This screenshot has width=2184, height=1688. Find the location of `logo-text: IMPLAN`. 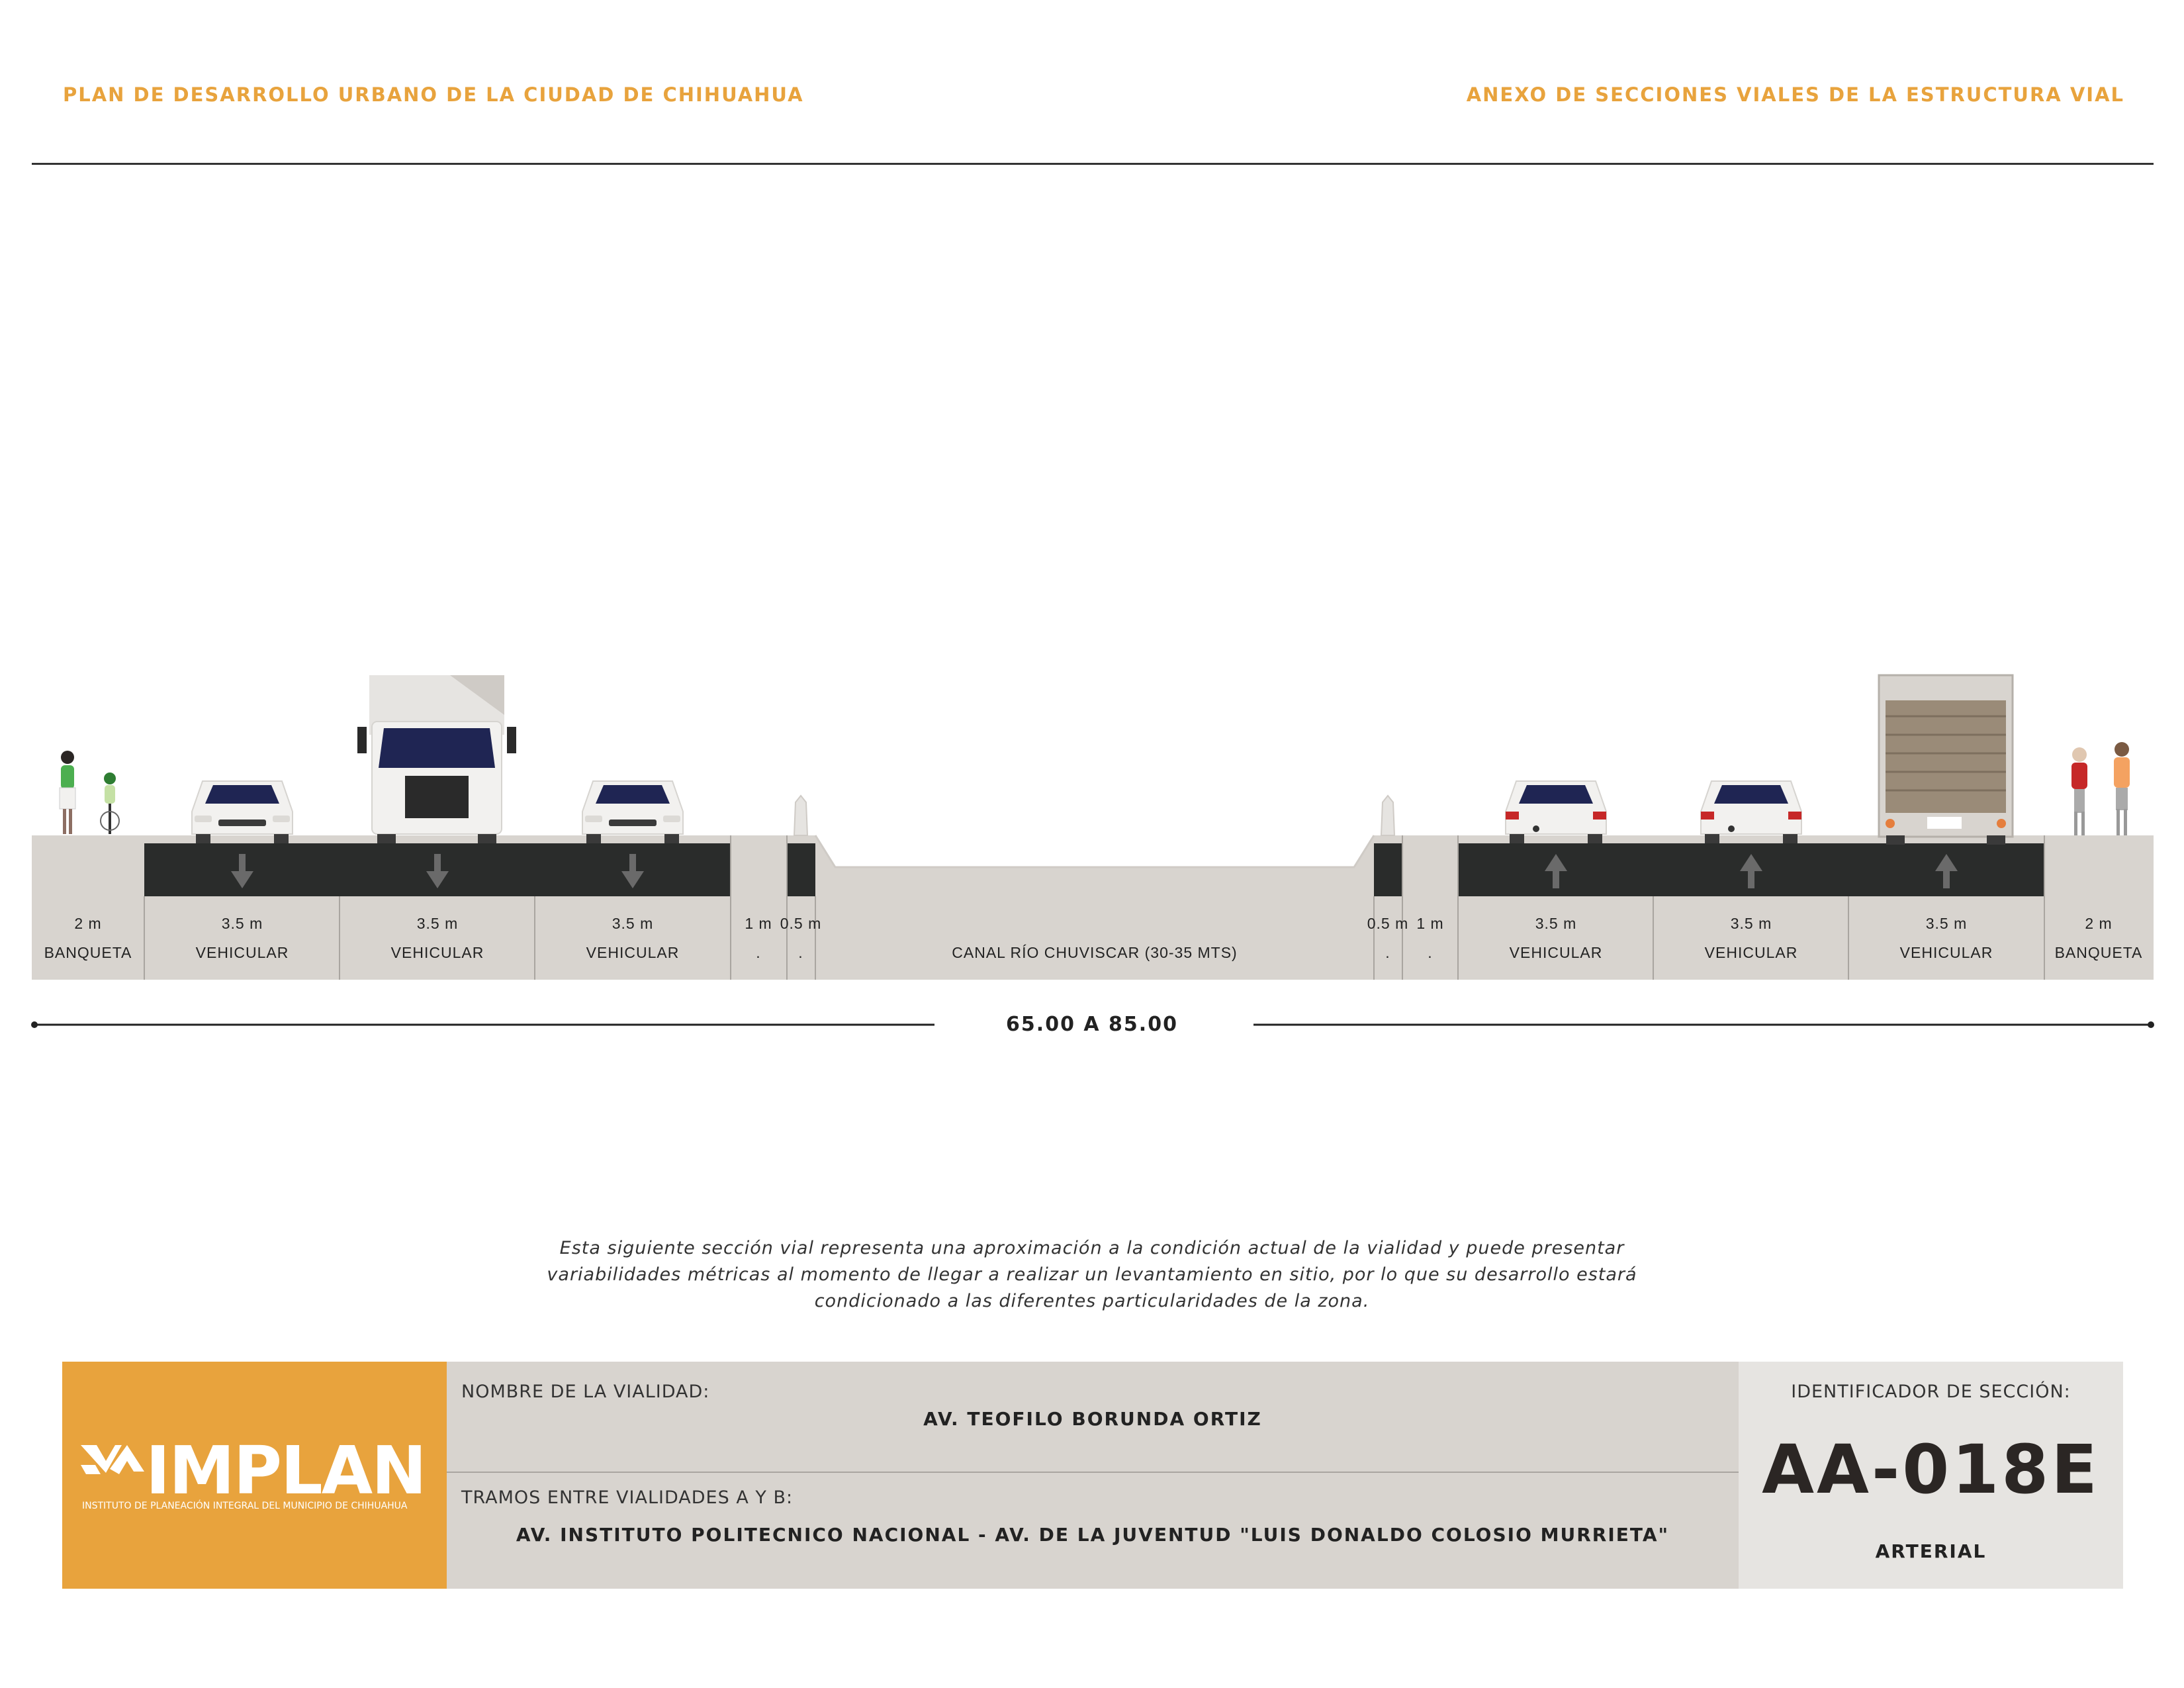

logo-text: IMPLAN is located at coordinates (286, 1470).